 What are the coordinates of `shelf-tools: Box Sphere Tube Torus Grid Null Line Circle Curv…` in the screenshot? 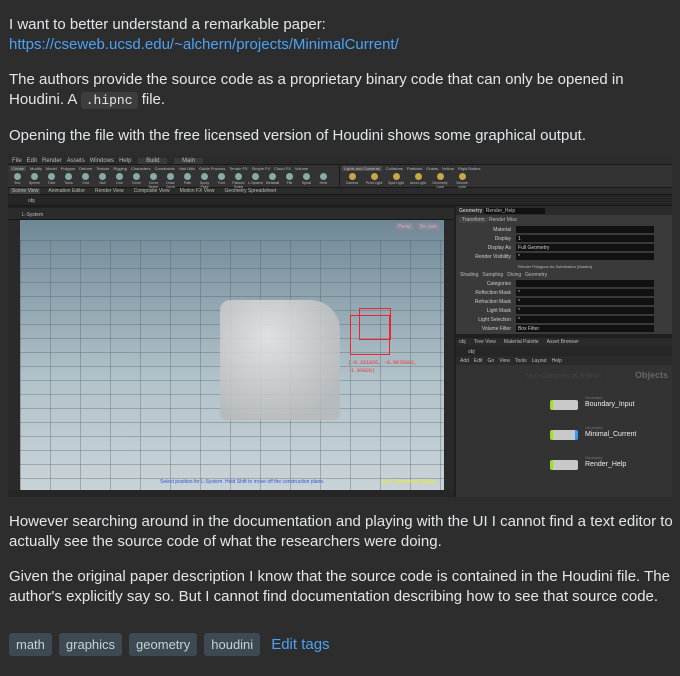 It's located at (173, 180).